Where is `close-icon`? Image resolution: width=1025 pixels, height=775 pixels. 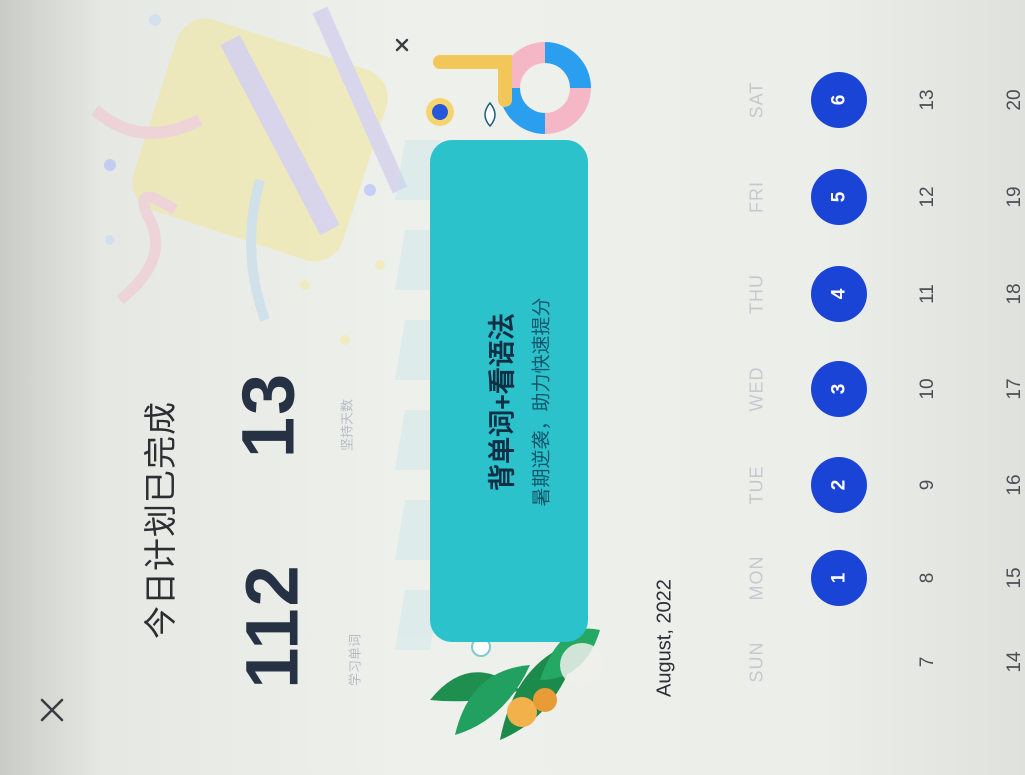
close-icon is located at coordinates (402, 45).